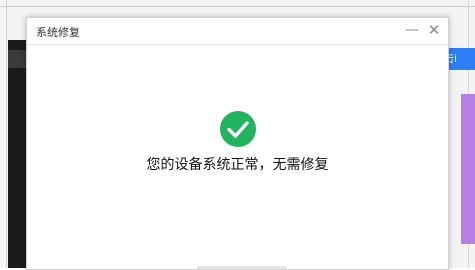  I want to click on close-button: ✕, so click(434, 30).